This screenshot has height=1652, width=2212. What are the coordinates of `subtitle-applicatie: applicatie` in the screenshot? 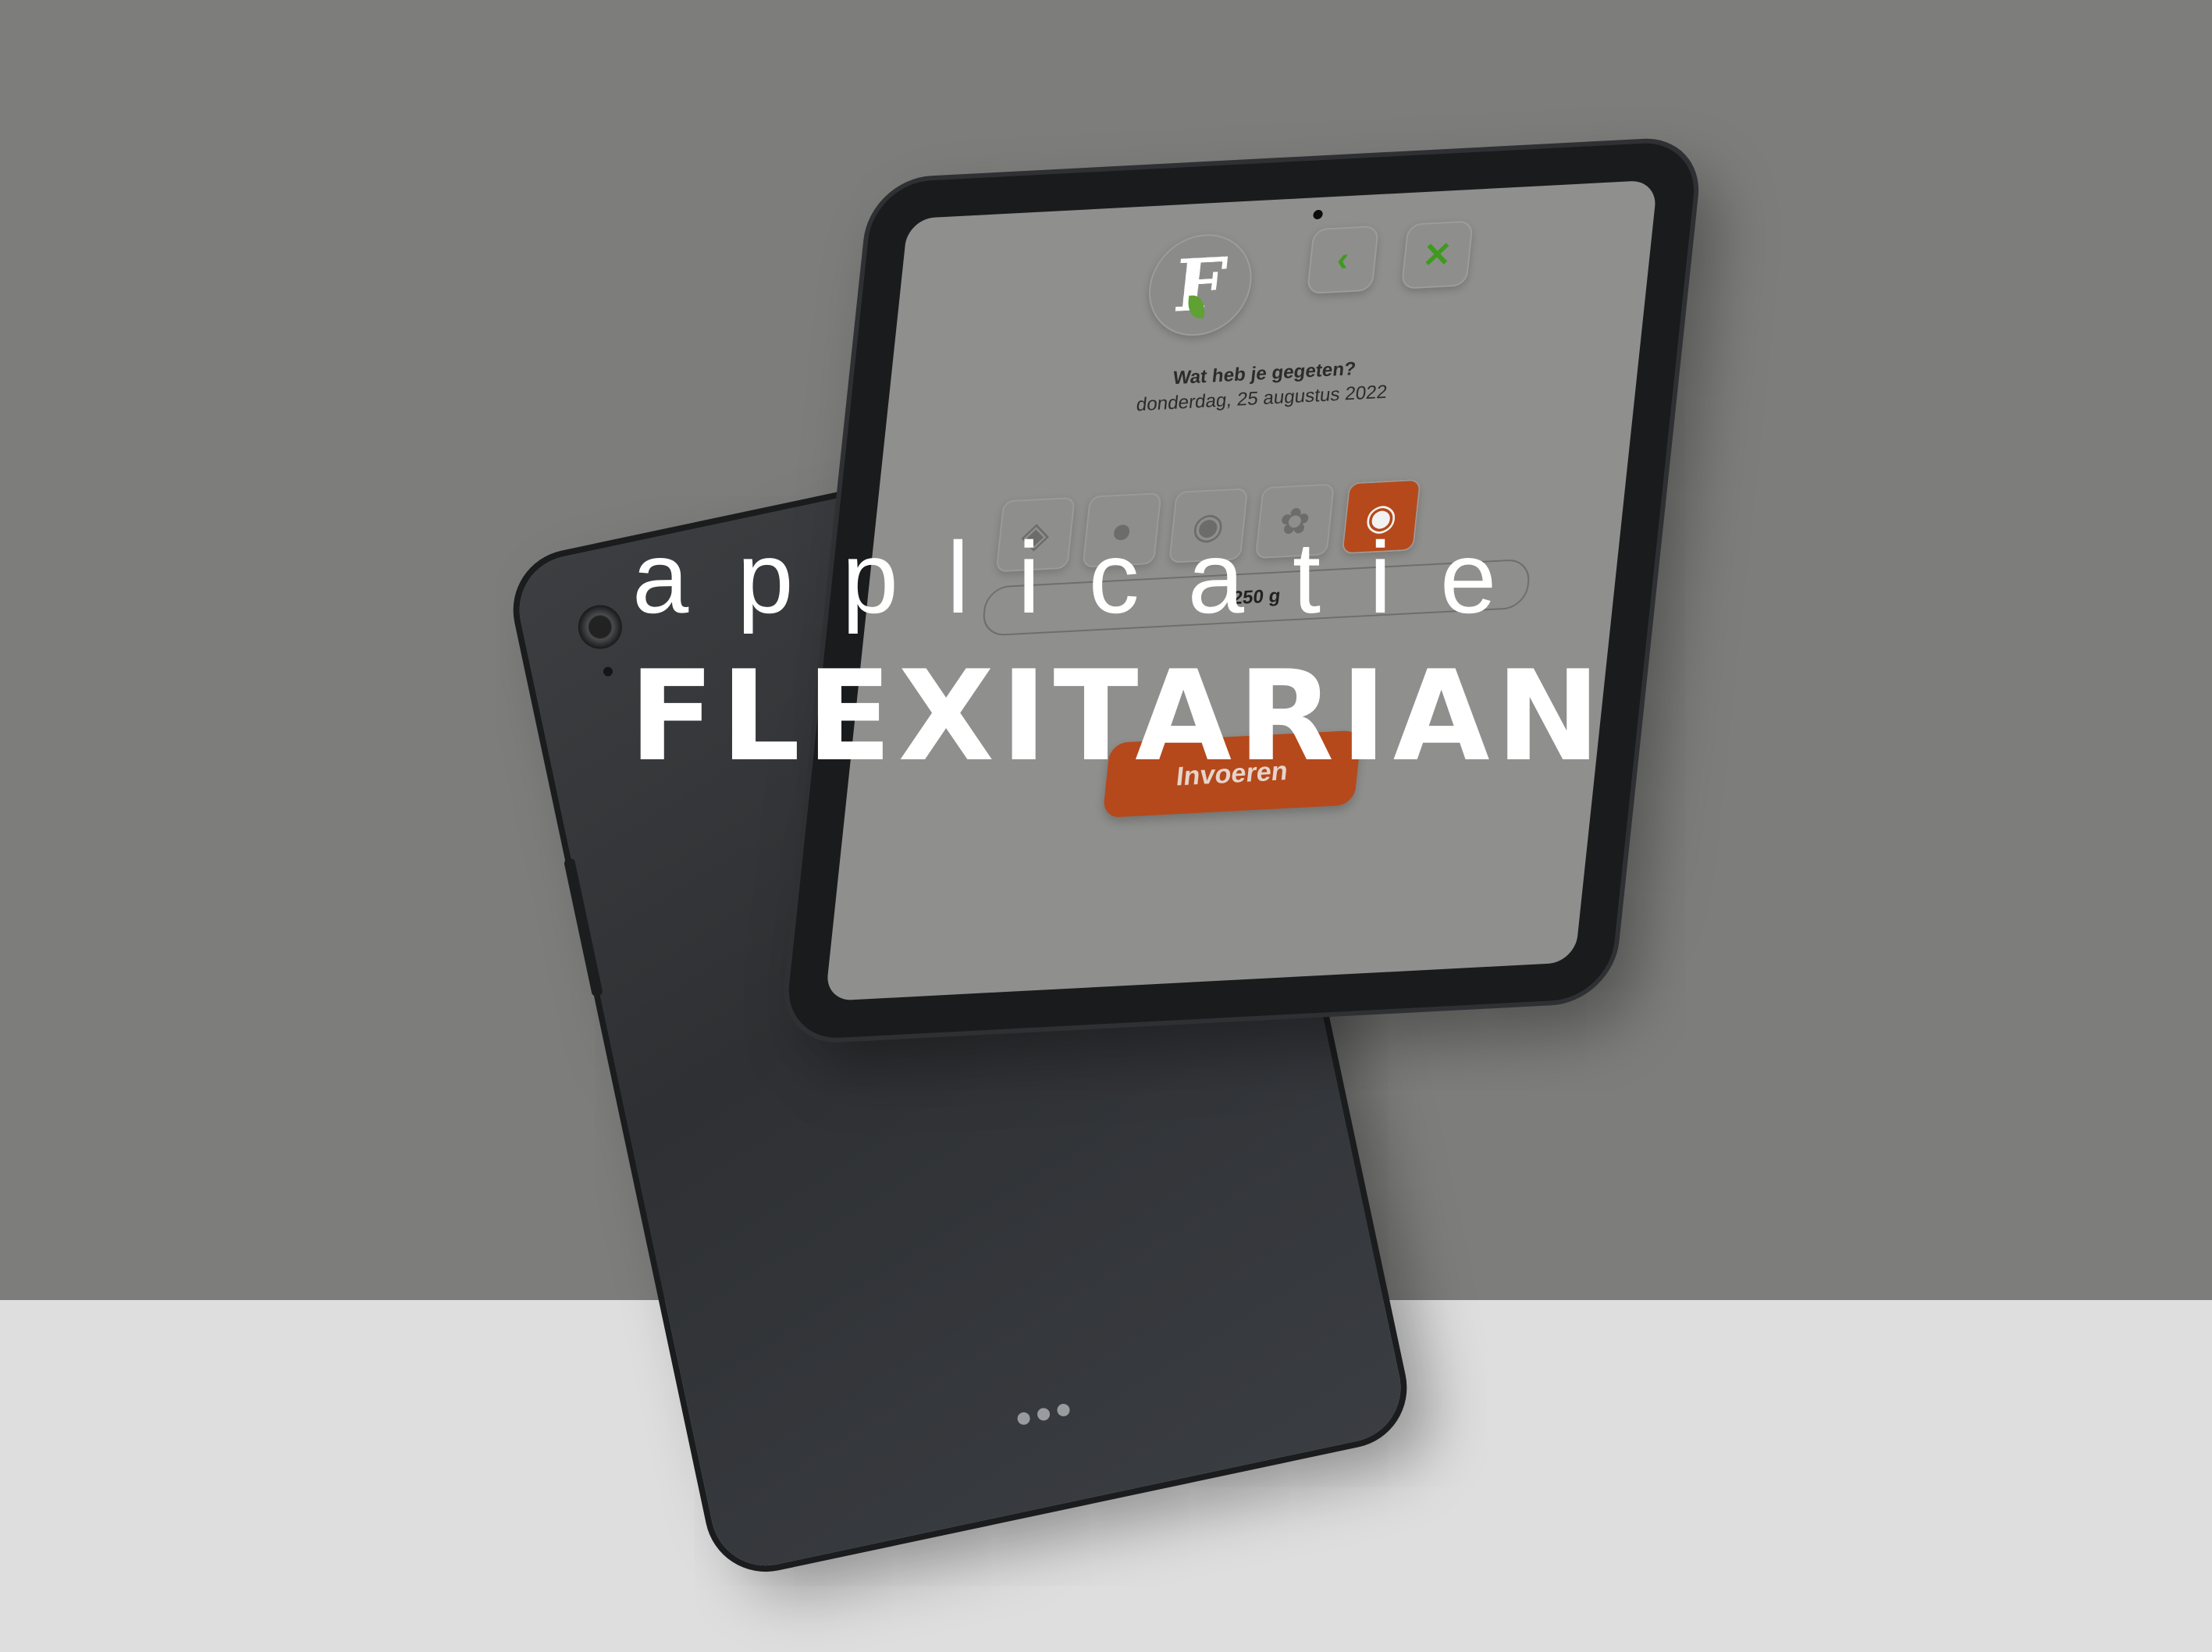 It's located at (1089, 577).